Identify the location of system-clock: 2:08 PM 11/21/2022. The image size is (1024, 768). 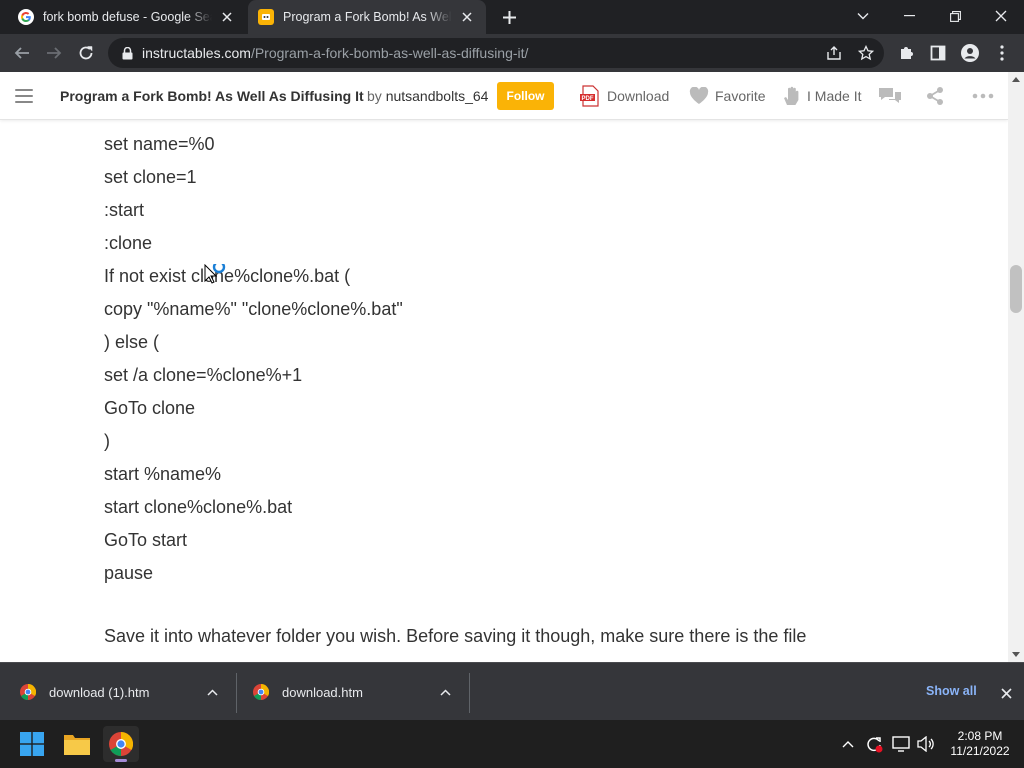
(980, 744).